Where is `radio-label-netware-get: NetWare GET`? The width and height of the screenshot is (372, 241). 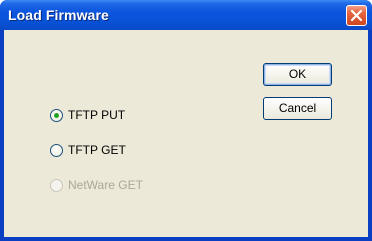
radio-label-netware-get: NetWare GET is located at coordinates (105, 185).